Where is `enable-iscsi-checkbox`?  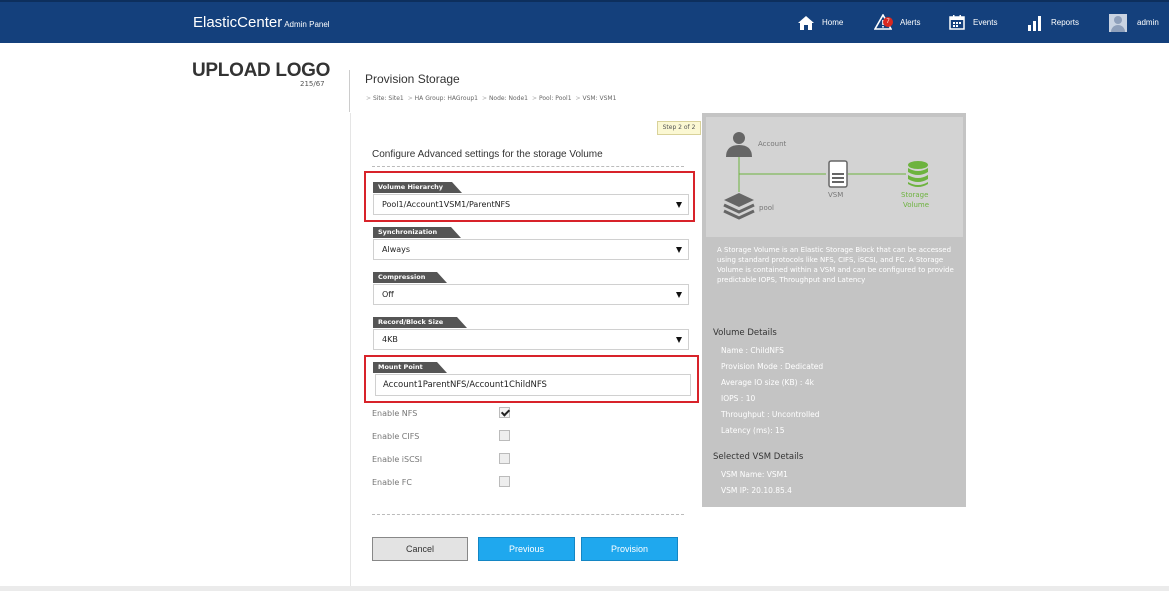
enable-iscsi-checkbox is located at coordinates (504, 458).